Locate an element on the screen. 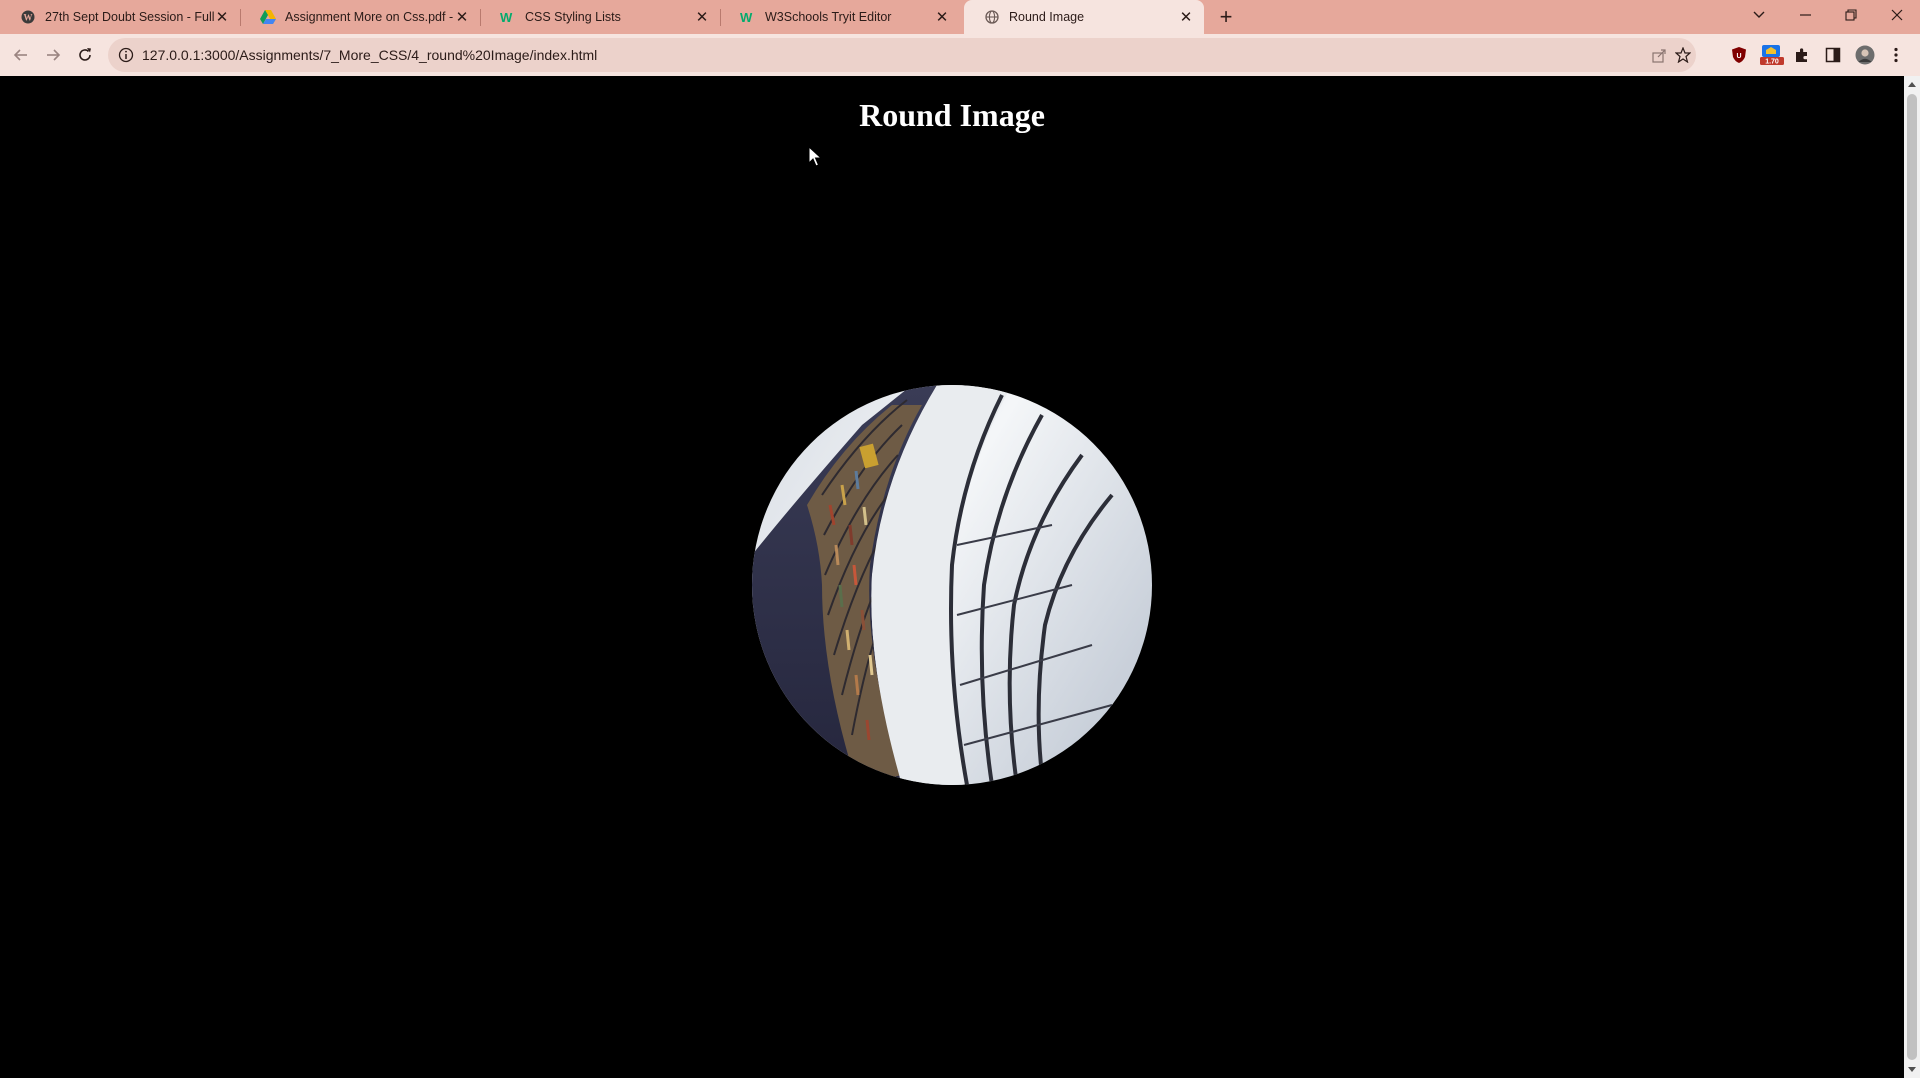  reload-button is located at coordinates (85, 55).